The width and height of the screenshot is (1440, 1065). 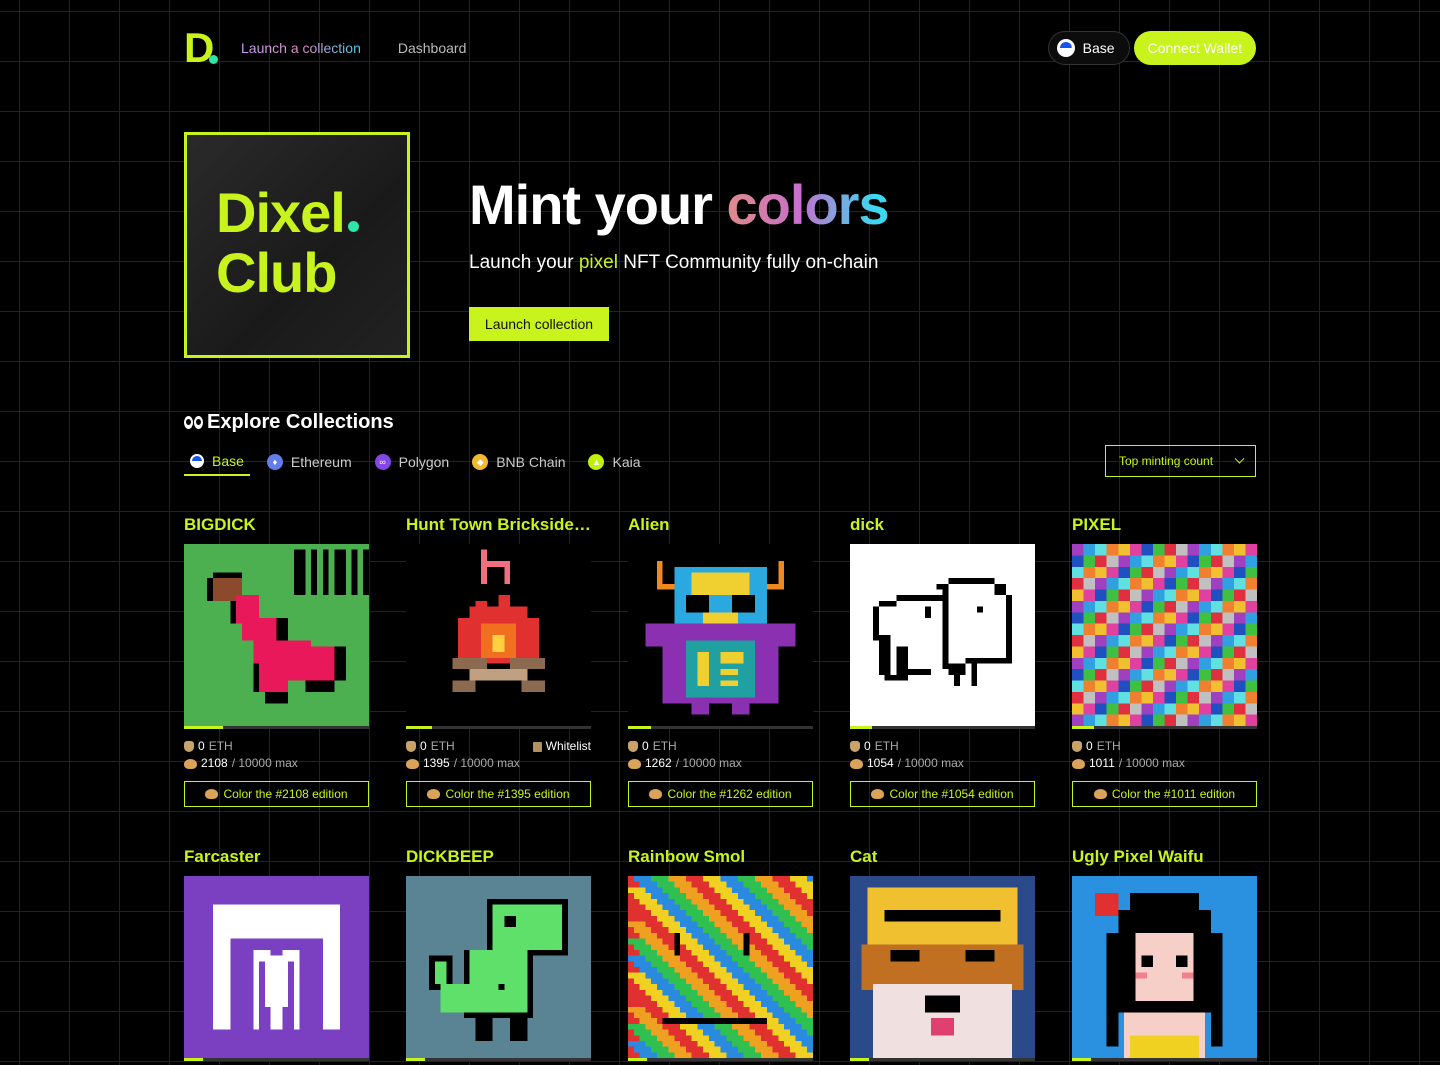 I want to click on kaia-icon: ▲, so click(x=596, y=462).